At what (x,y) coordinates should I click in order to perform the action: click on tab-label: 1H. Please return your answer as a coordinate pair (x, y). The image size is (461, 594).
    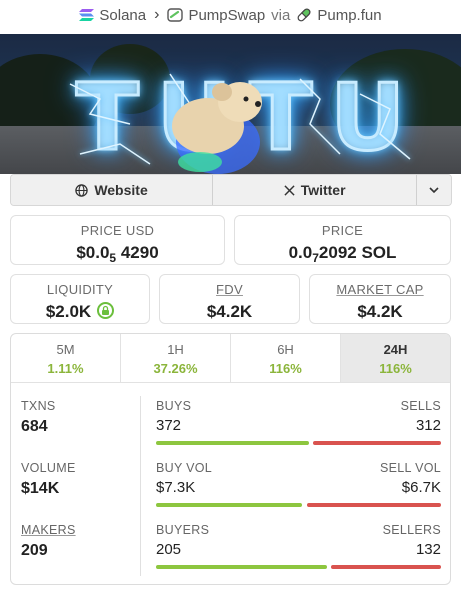
    Looking at the image, I should click on (175, 349).